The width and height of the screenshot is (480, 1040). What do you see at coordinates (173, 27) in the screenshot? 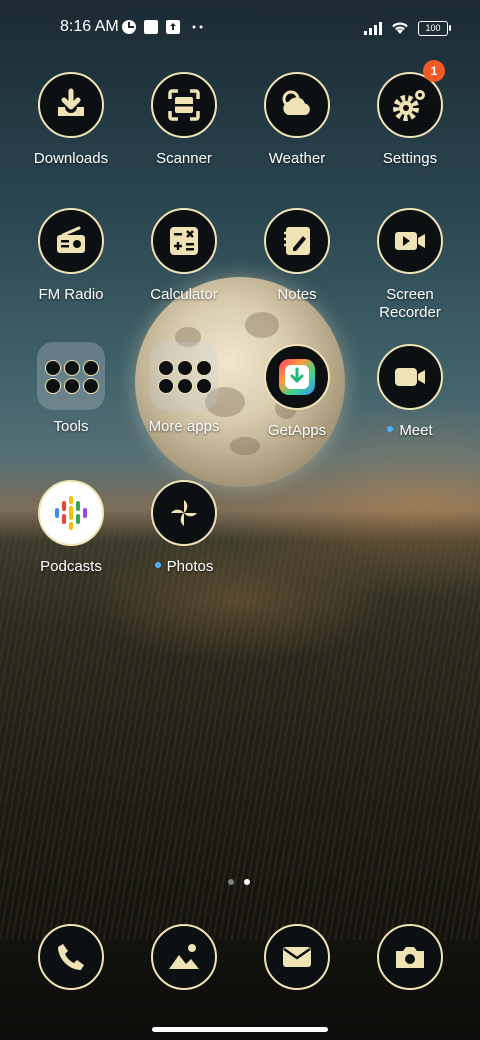
I see `status-upload-icon` at bounding box center [173, 27].